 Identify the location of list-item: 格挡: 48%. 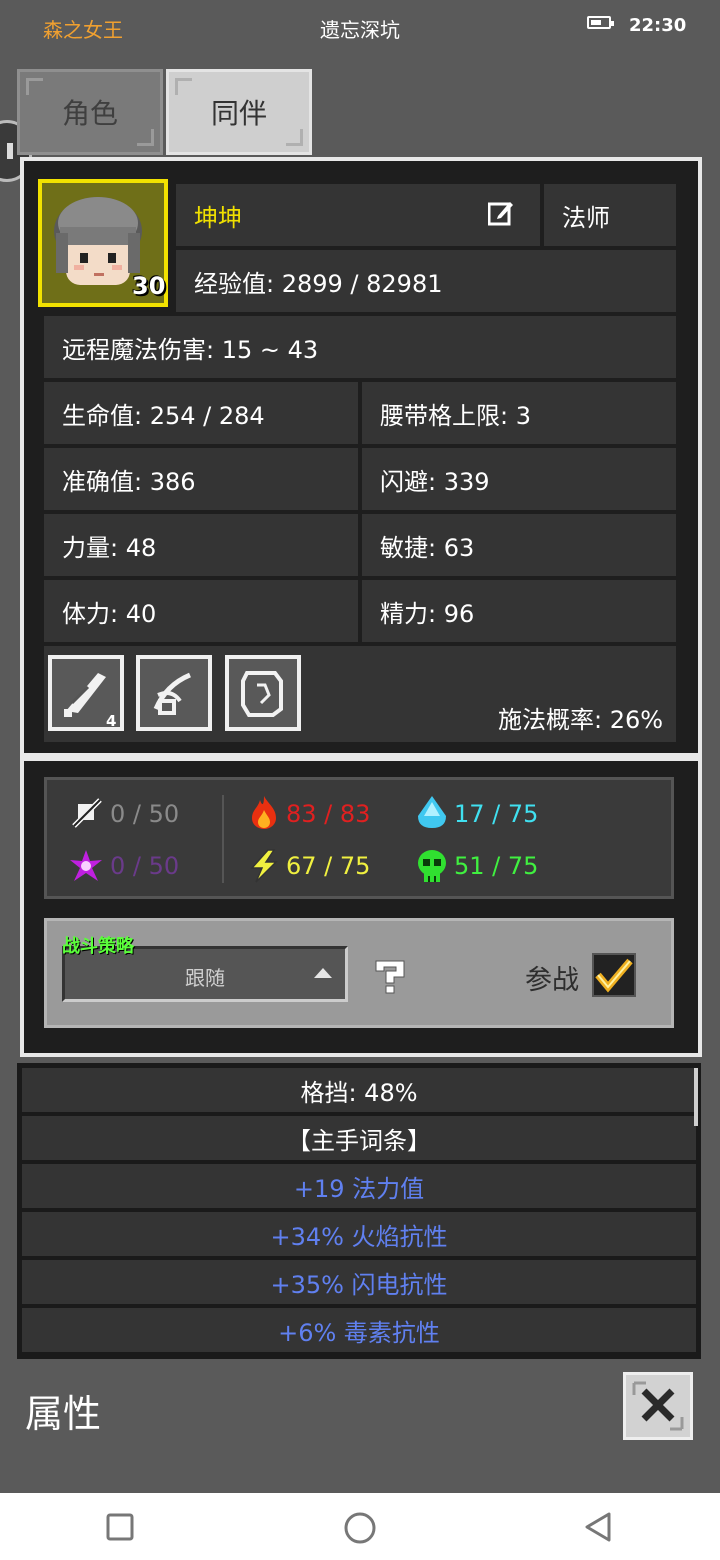
(359, 1090).